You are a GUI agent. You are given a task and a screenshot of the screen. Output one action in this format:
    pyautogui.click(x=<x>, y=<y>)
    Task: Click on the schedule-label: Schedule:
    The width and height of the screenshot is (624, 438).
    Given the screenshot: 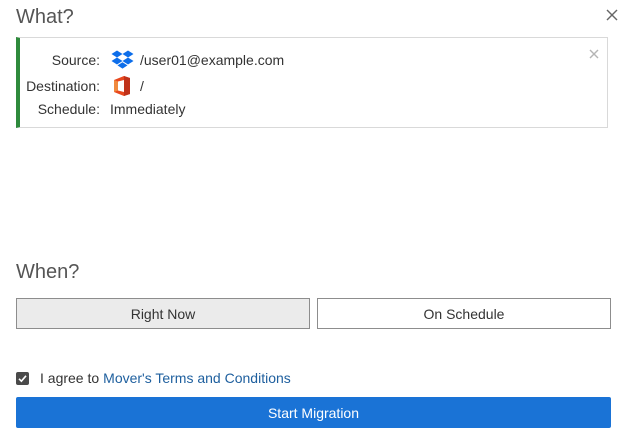 What is the action you would take?
    pyautogui.click(x=68, y=109)
    